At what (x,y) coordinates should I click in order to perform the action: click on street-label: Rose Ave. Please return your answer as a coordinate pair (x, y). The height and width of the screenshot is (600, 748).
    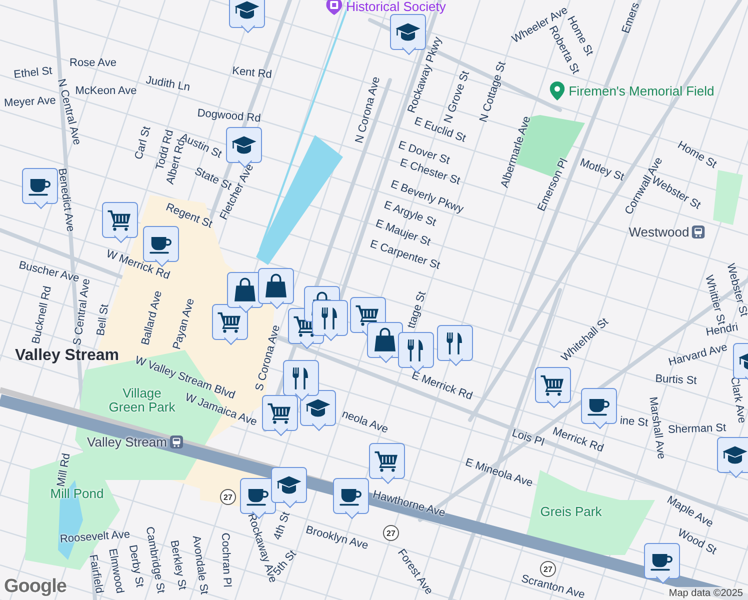
    Looking at the image, I should click on (93, 63).